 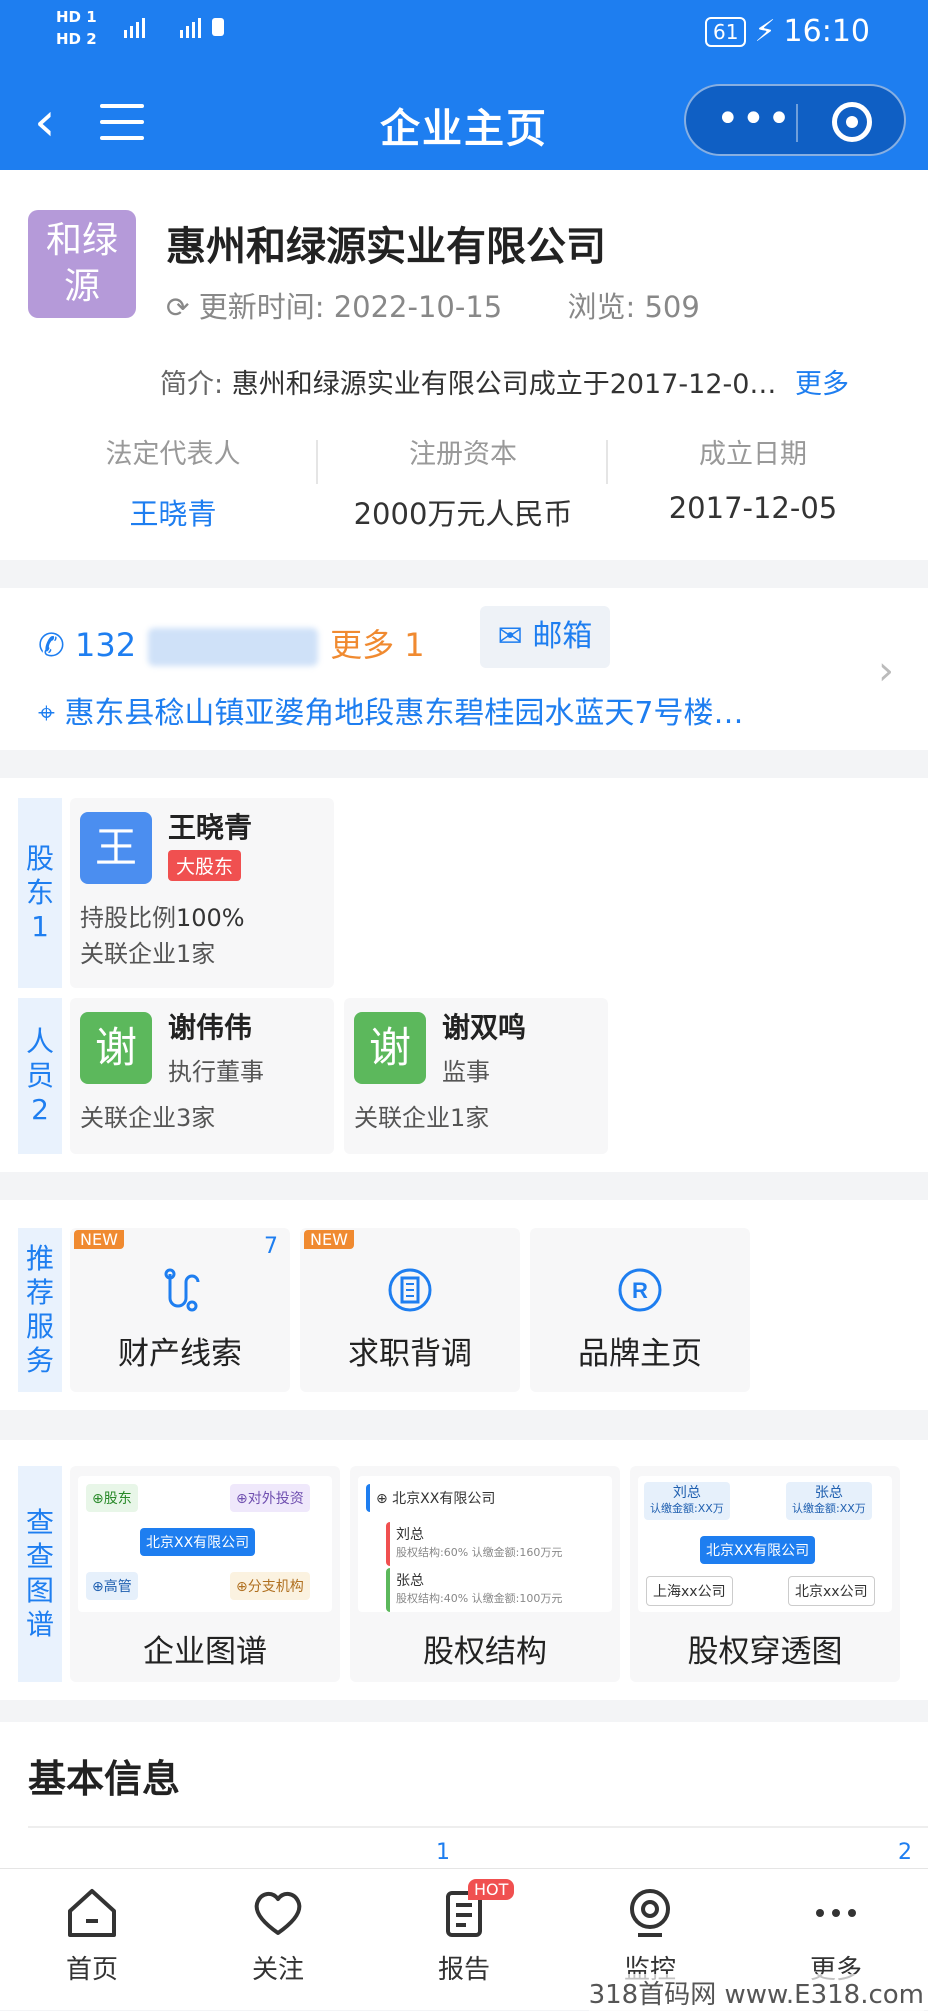 What do you see at coordinates (504, 381) in the screenshot?
I see `company-intro: 简介: 惠州和绿源实业有限公司成立于2017-12-0… 更多` at bounding box center [504, 381].